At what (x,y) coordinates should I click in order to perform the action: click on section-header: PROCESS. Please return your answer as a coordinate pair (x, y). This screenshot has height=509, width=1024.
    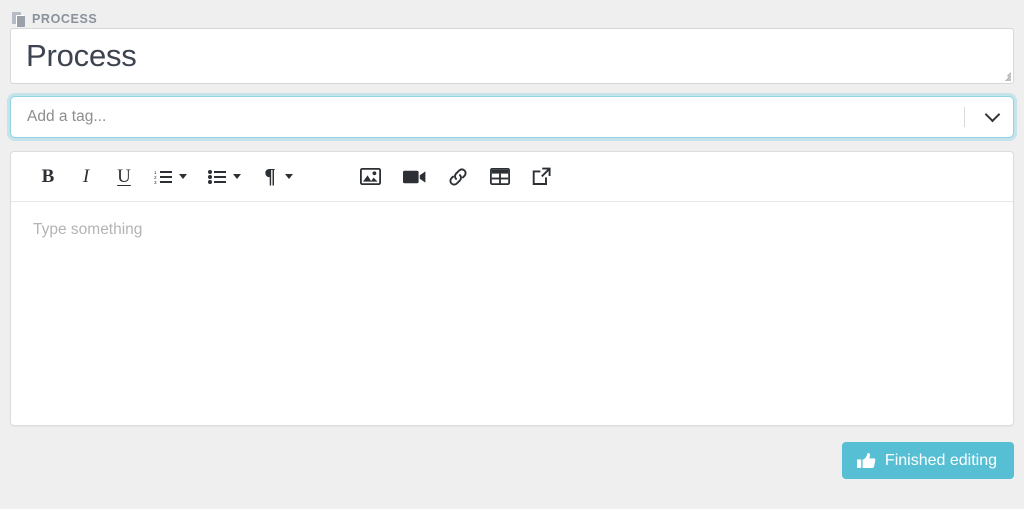
    Looking at the image, I should click on (513, 13).